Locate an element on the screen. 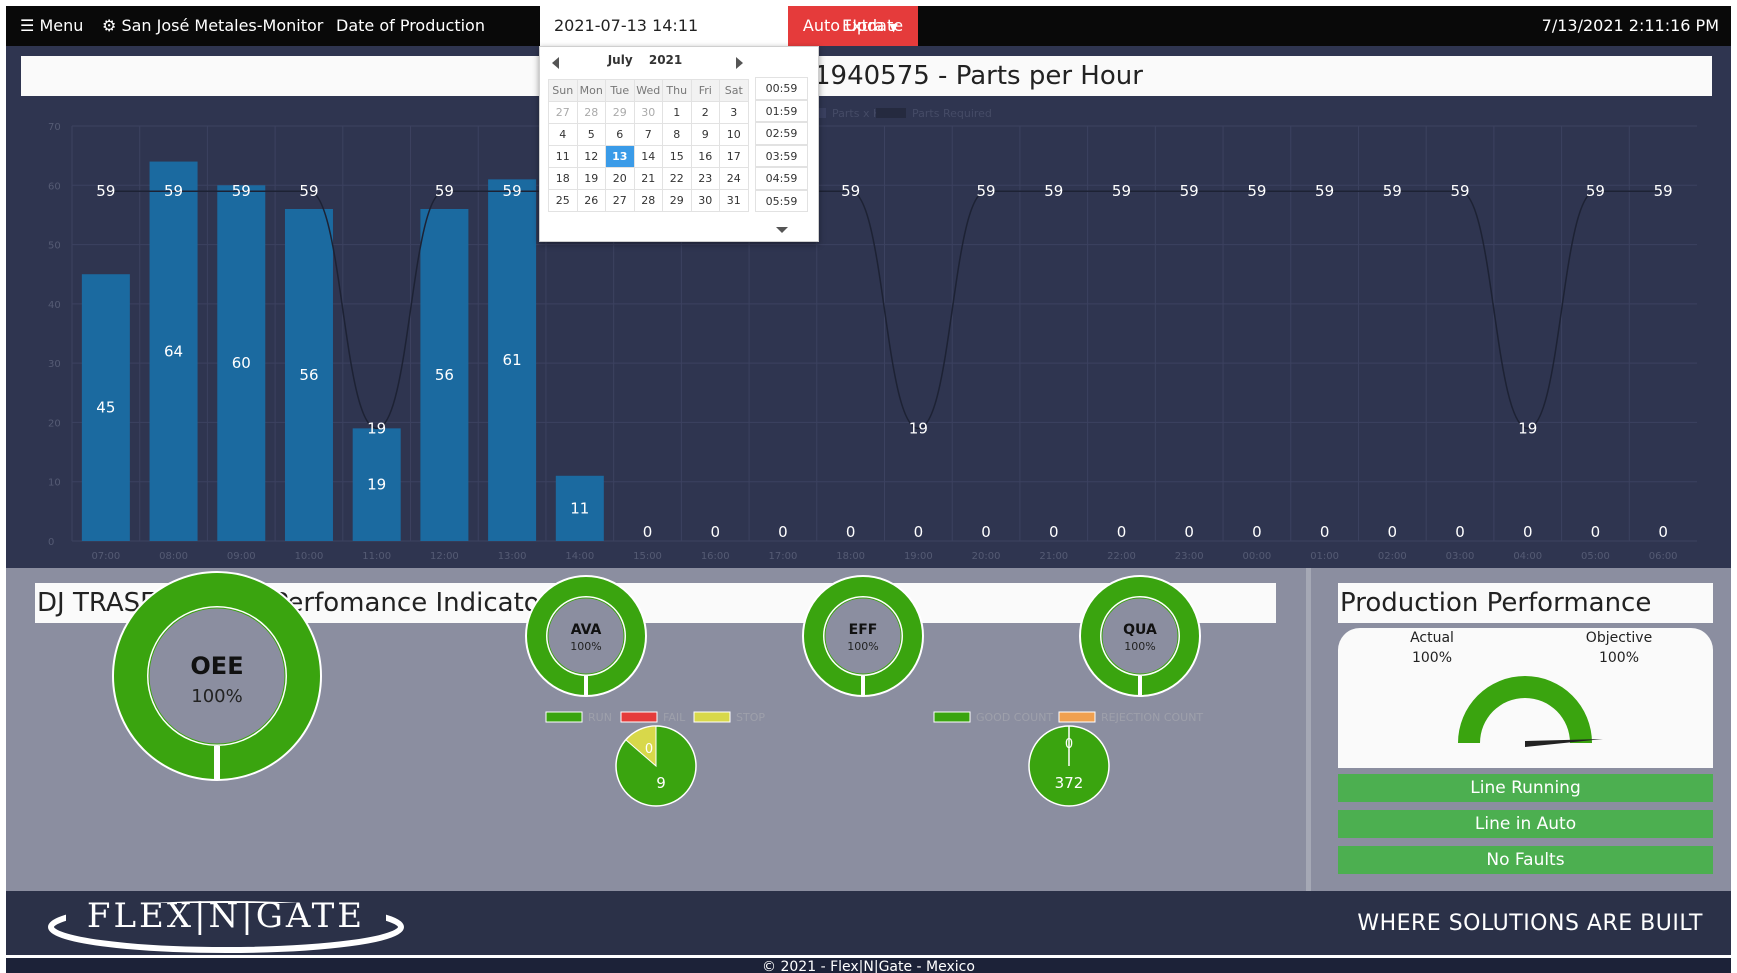 This screenshot has height=973, width=1737. calendar-day: 26 is located at coordinates (591, 200).